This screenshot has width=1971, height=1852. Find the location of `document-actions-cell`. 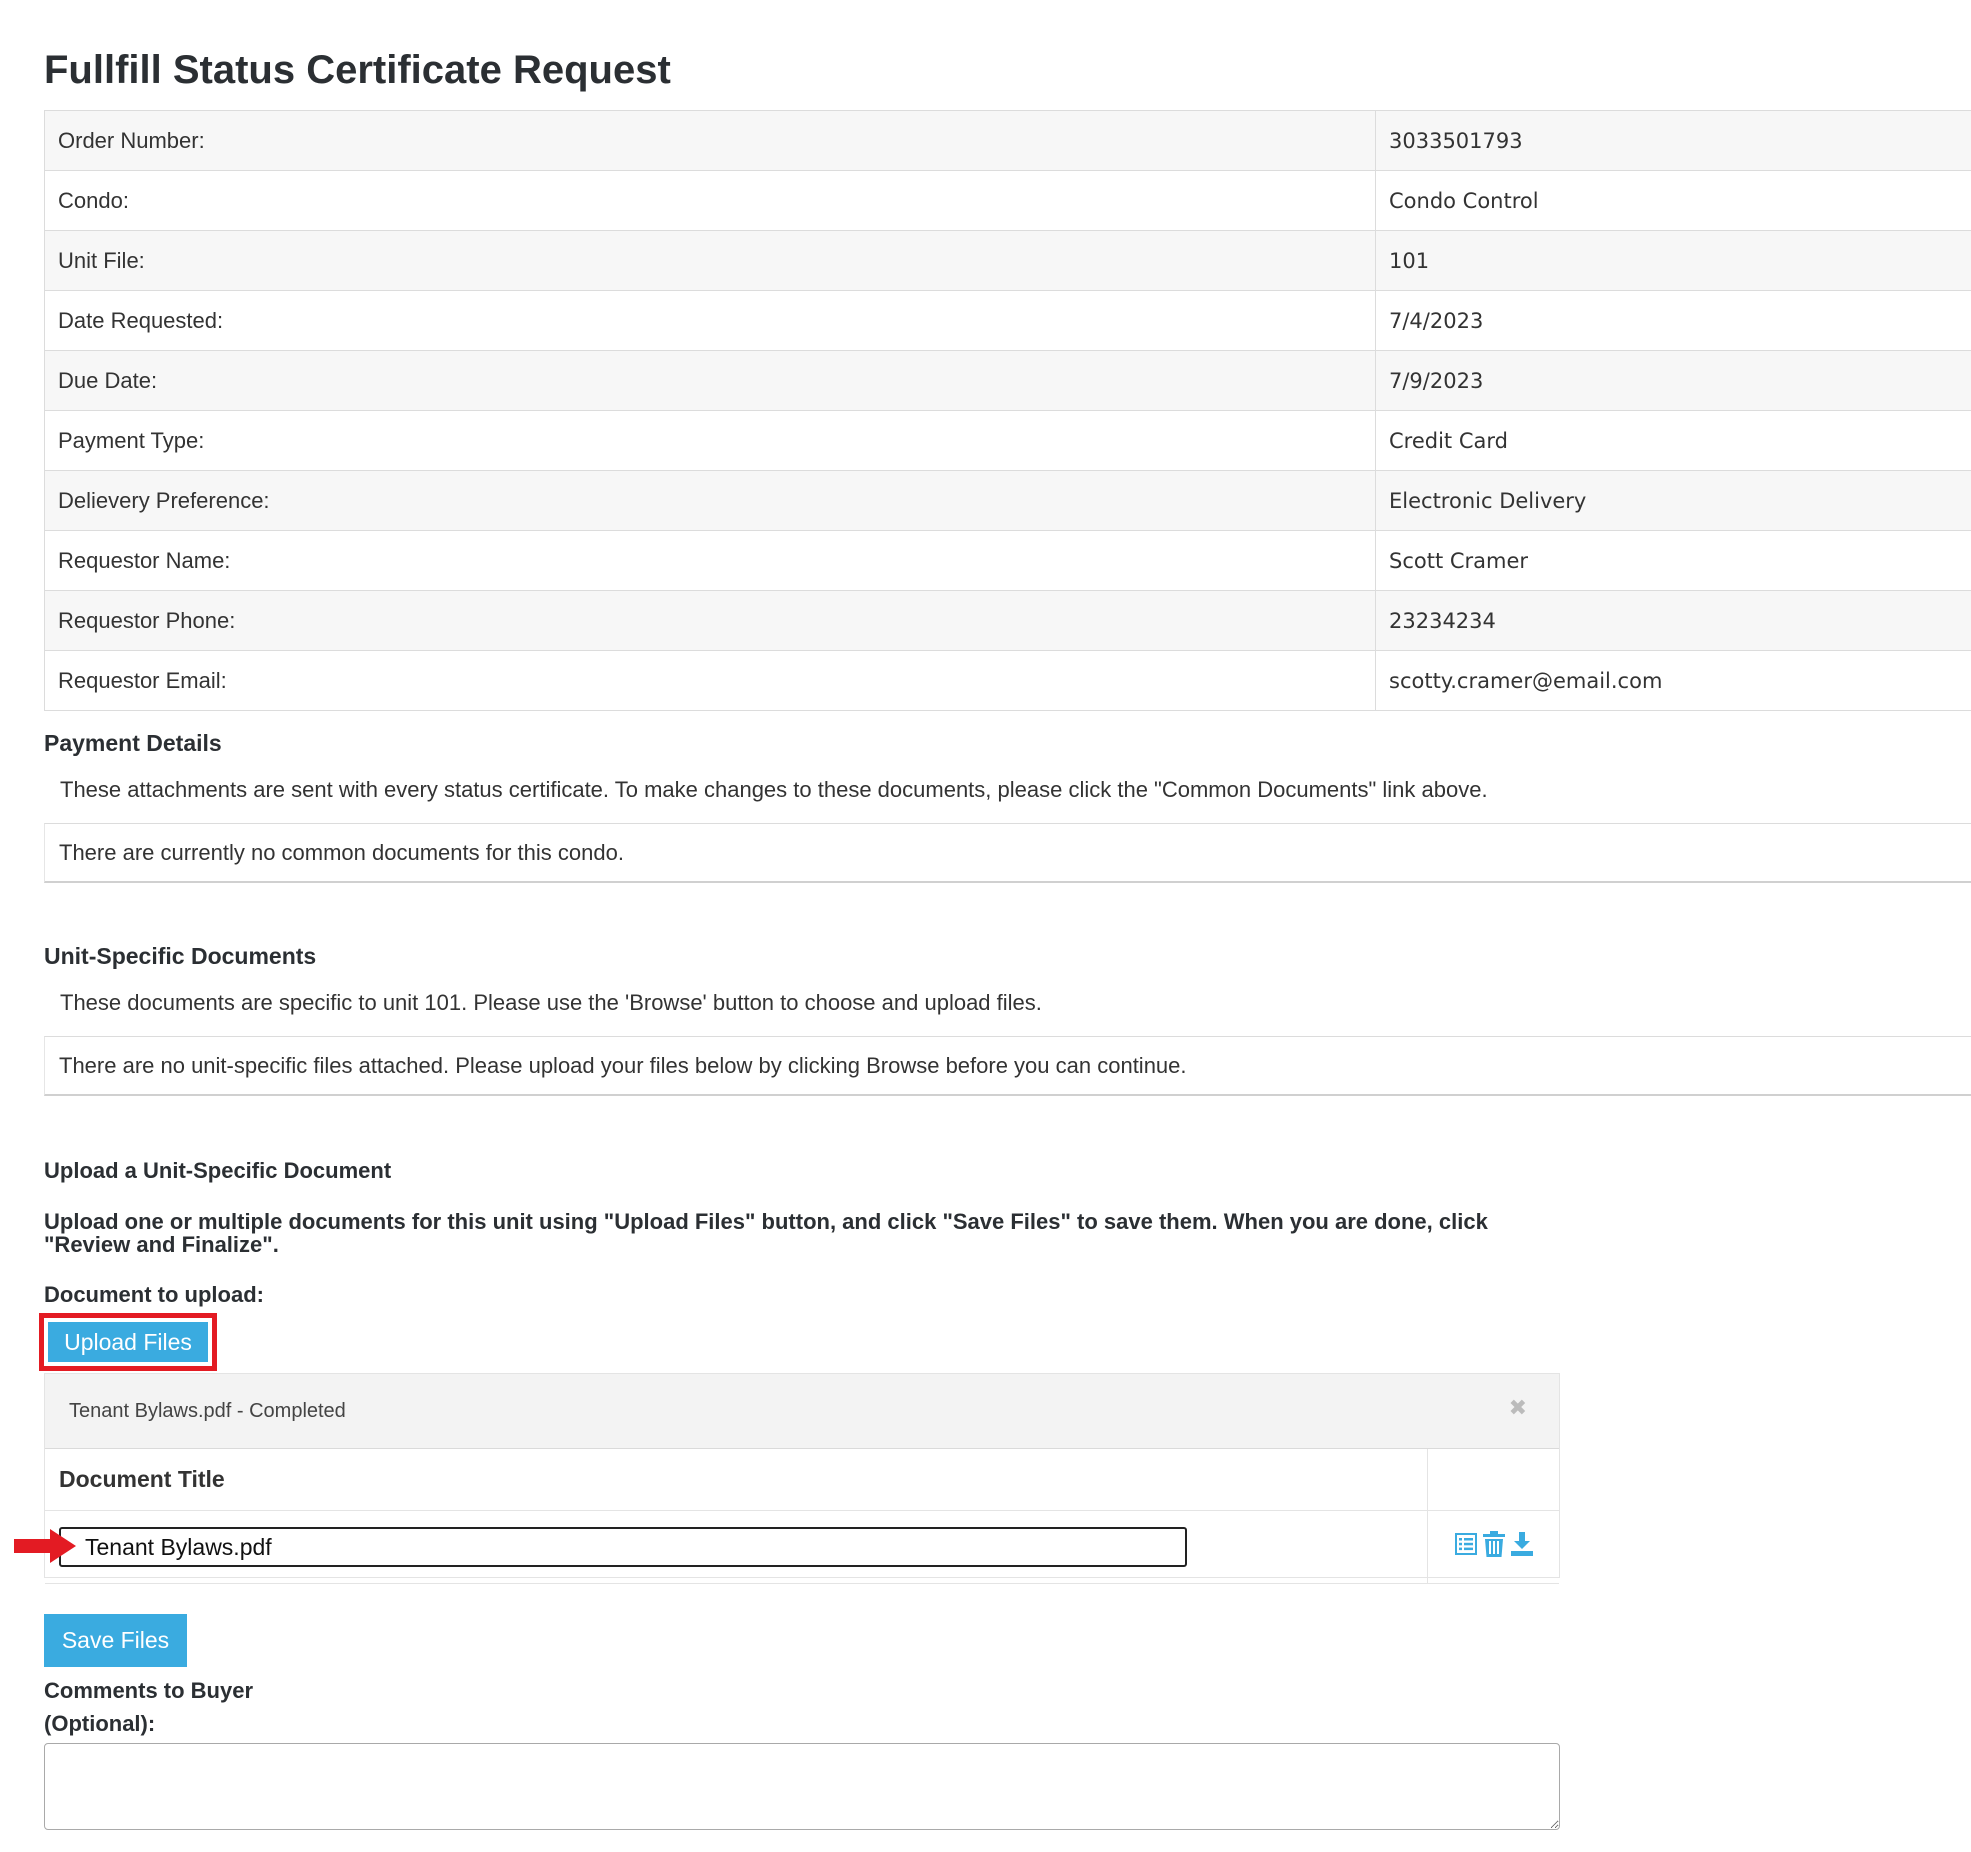

document-actions-cell is located at coordinates (1493, 1547).